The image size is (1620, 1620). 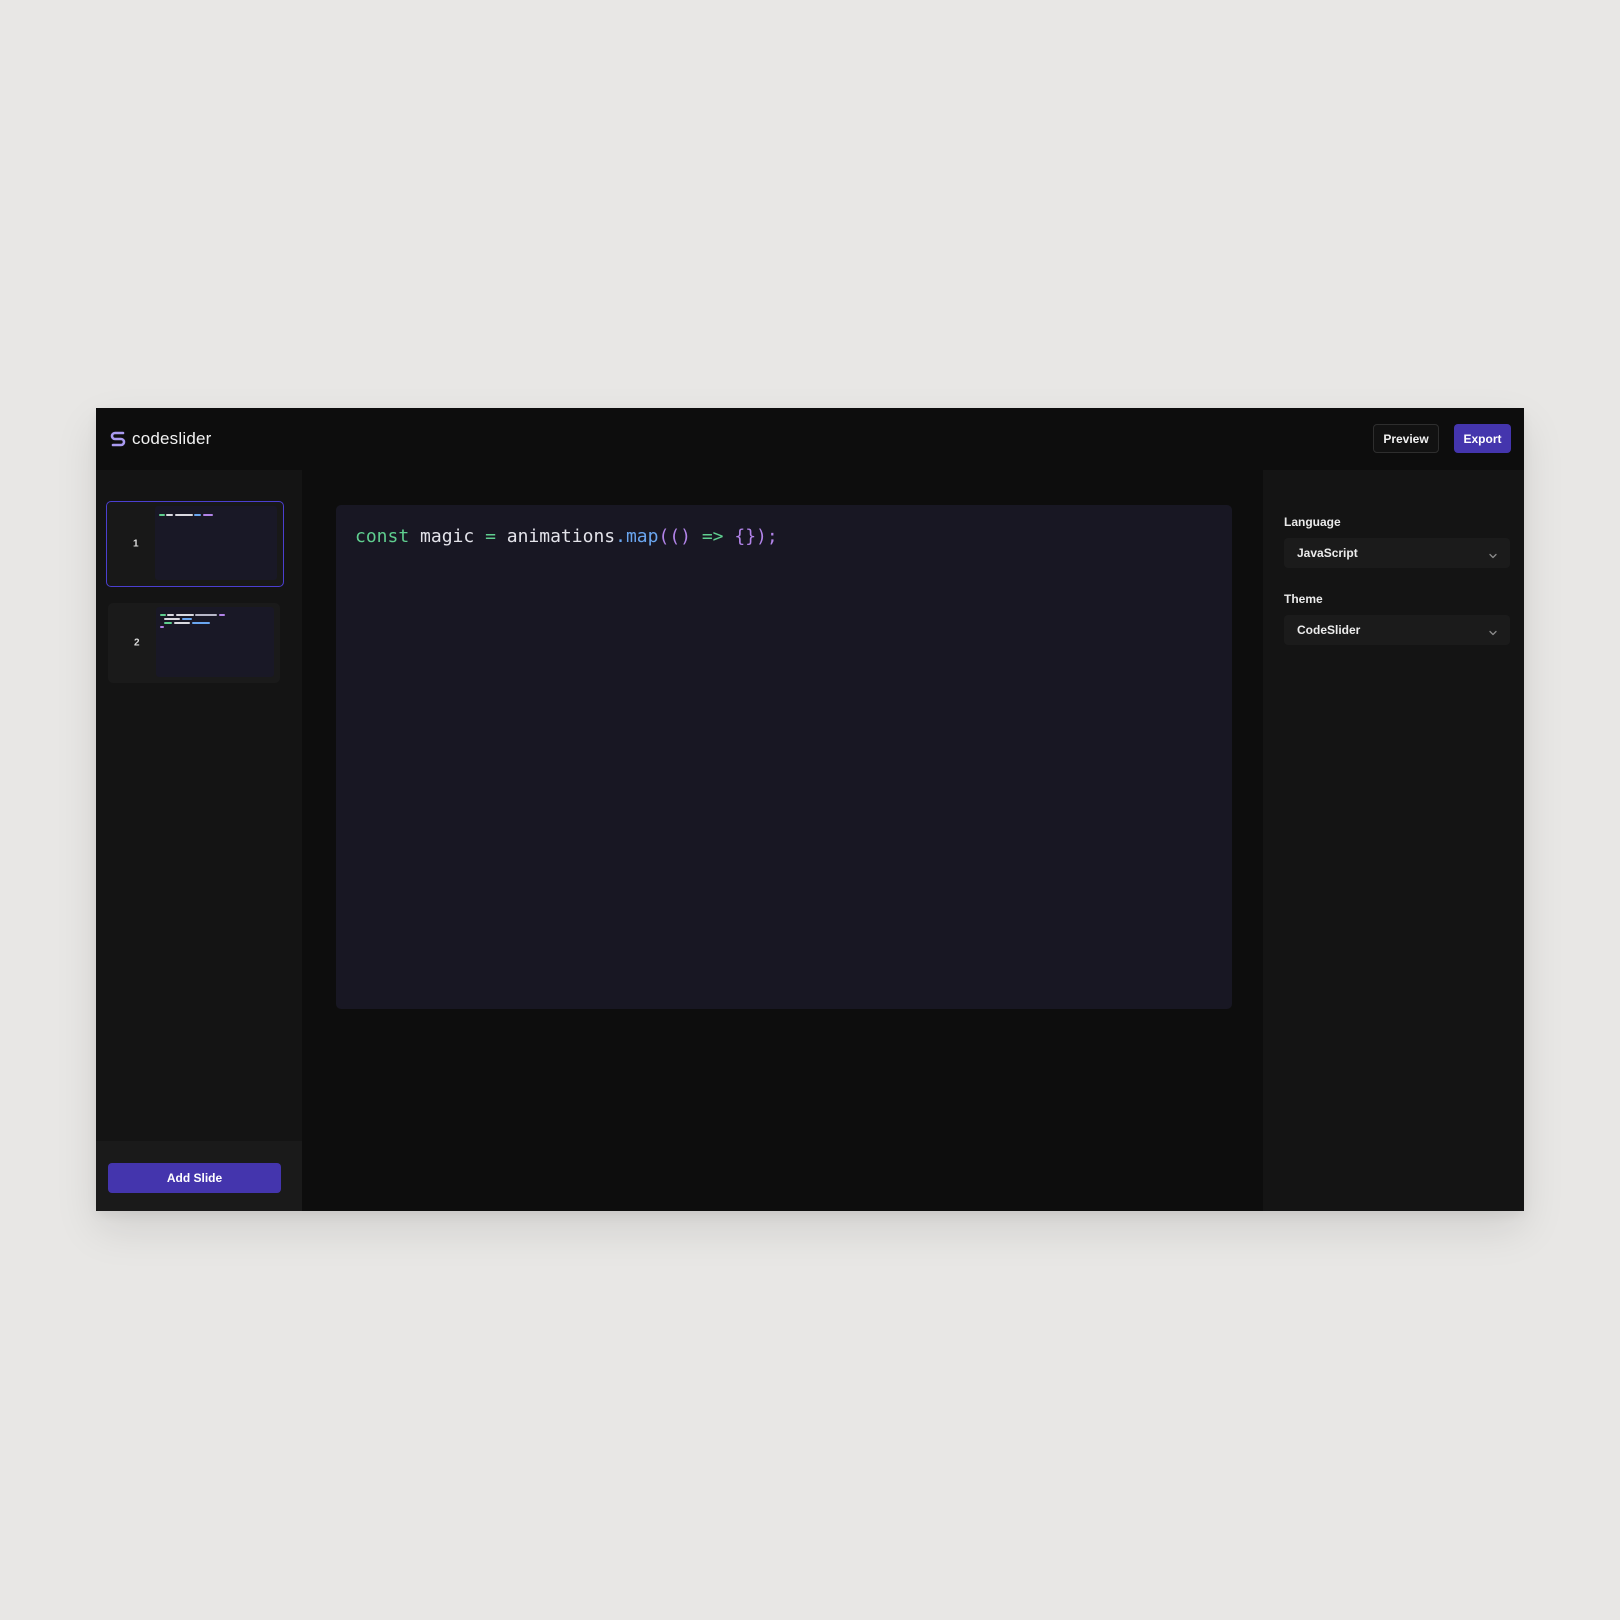 I want to click on sidebar-footer: Add Slide, so click(x=199, y=1176).